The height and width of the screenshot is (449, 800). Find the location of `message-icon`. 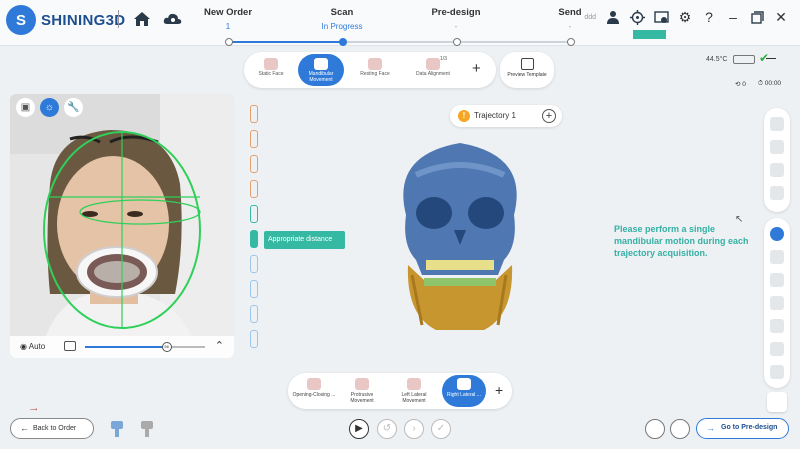

message-icon is located at coordinates (680, 429).